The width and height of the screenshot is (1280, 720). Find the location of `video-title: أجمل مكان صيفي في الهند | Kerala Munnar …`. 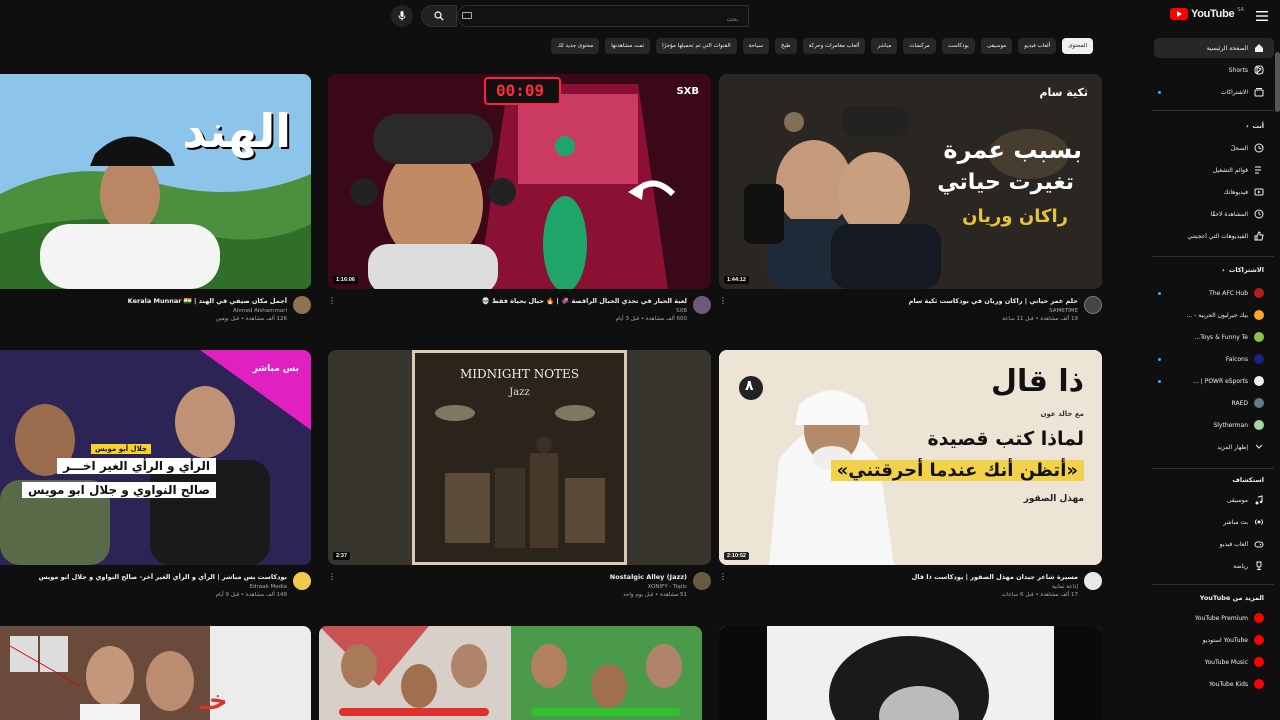

video-title: أجمل مكان صيفي في الهند | Kerala Munnar … is located at coordinates (147, 301).